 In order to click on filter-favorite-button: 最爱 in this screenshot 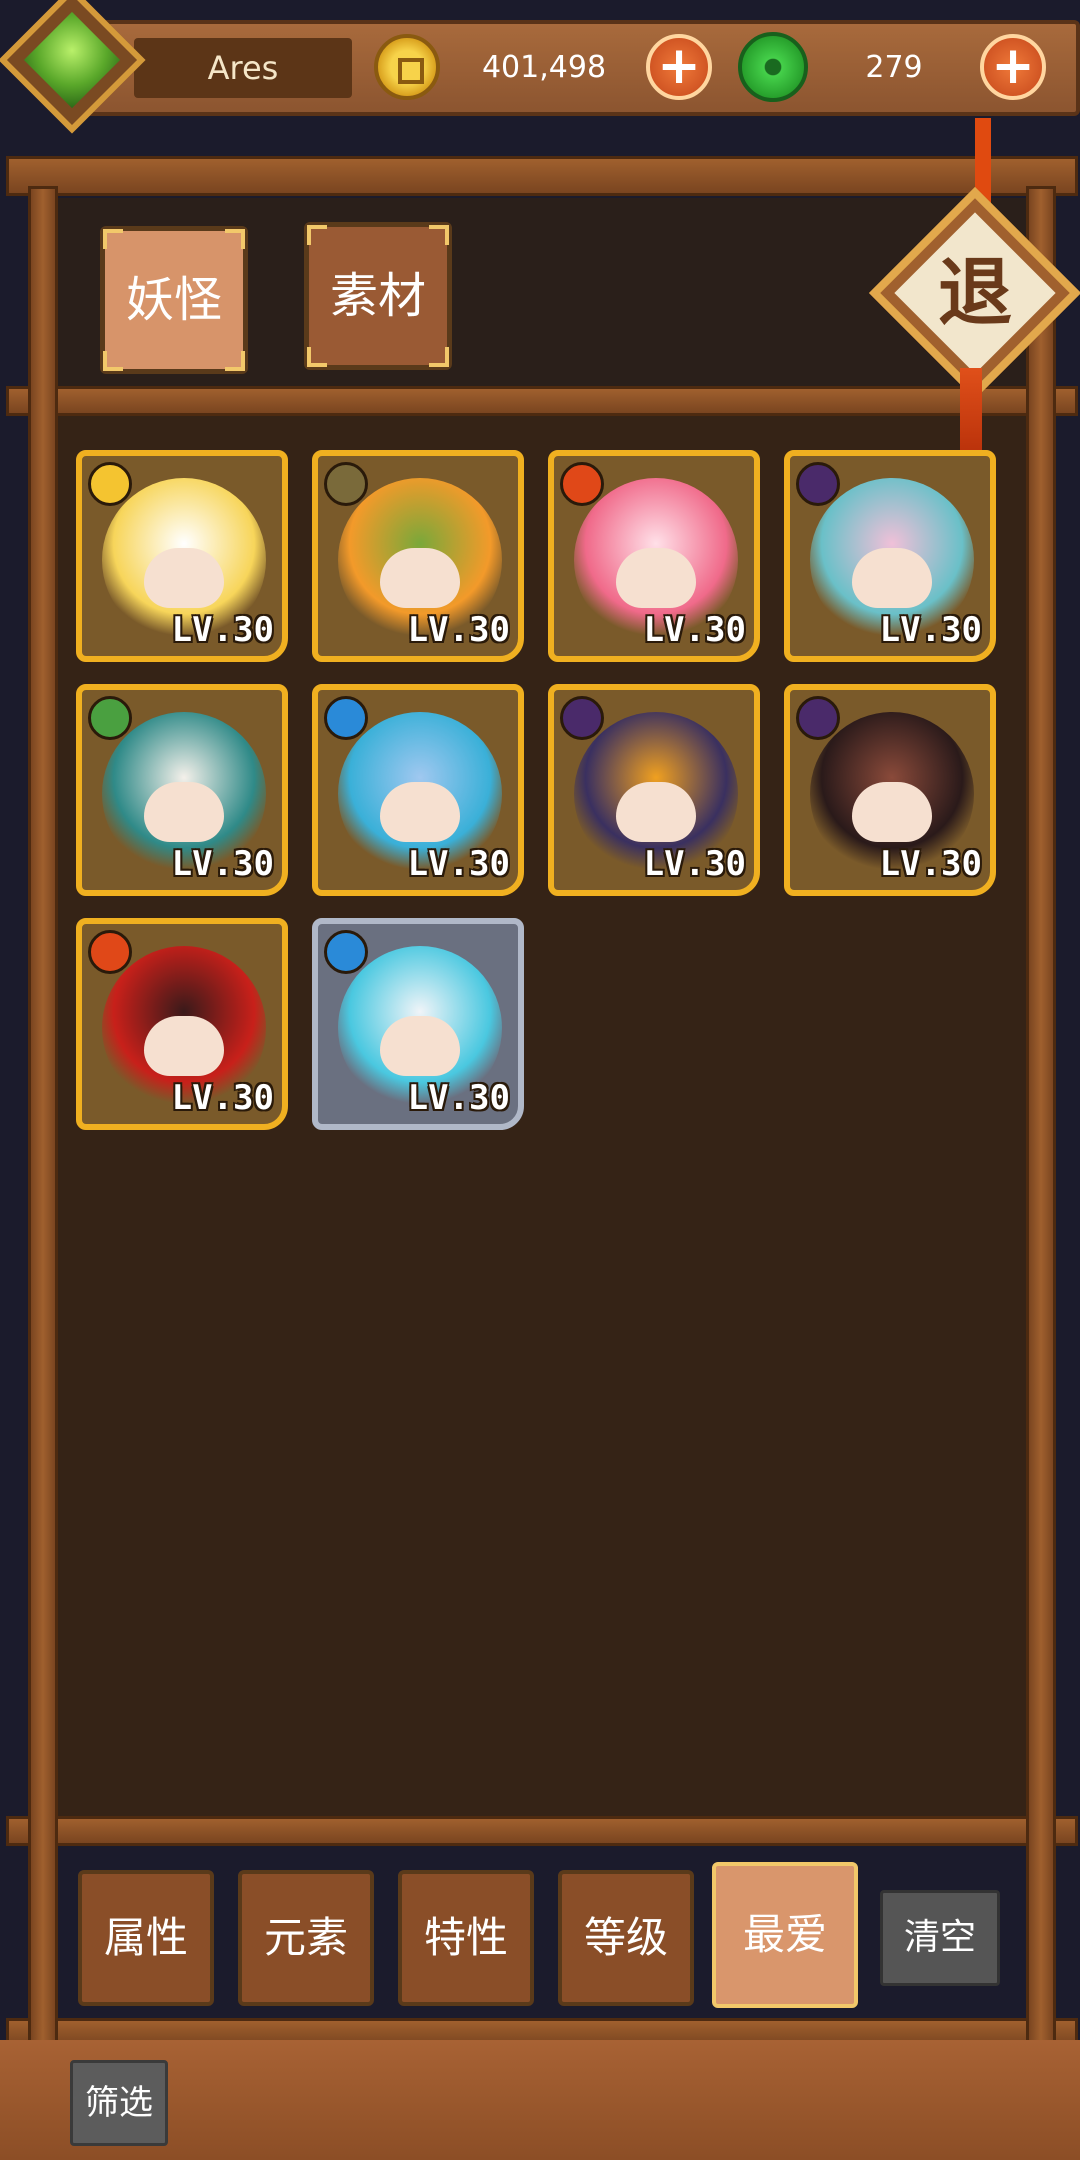, I will do `click(785, 1935)`.